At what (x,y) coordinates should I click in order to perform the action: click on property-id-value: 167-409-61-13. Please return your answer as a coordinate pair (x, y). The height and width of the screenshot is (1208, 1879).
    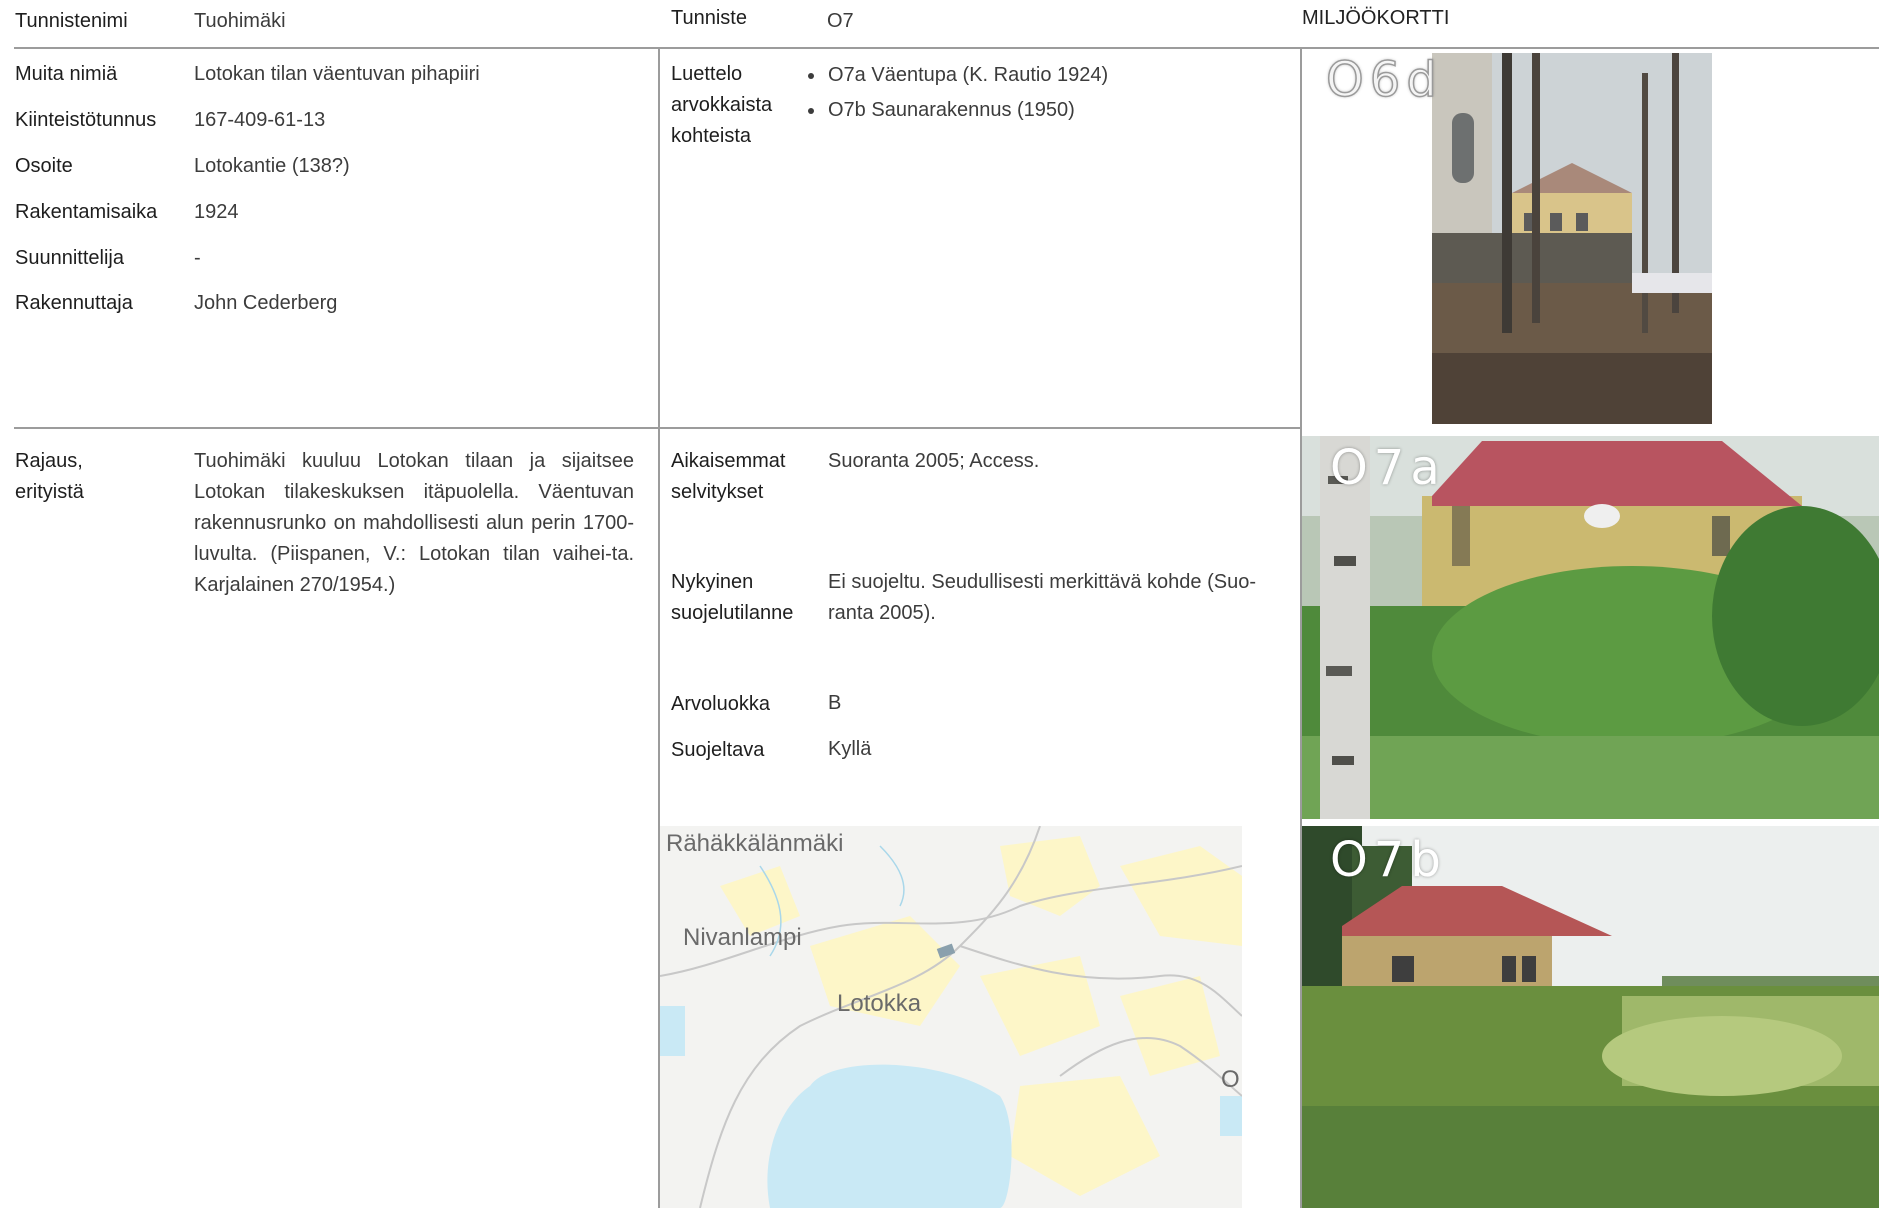
    Looking at the image, I should click on (260, 120).